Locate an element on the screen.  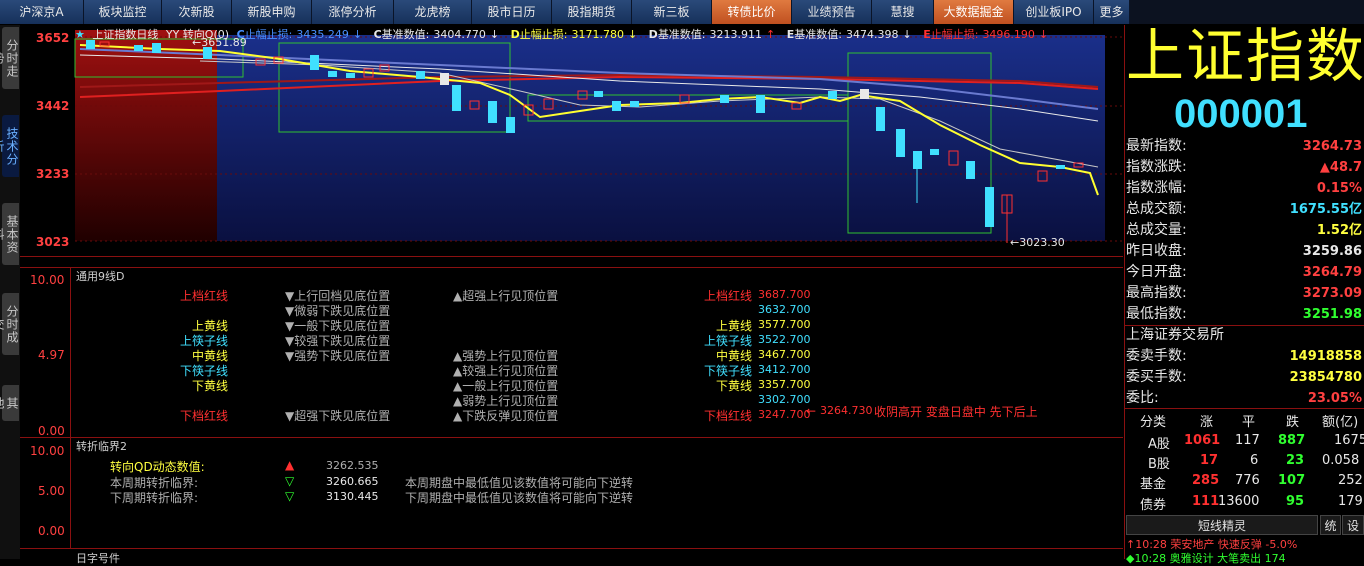
menu-bigdata: 大数据掘金 is located at coordinates (974, 12).